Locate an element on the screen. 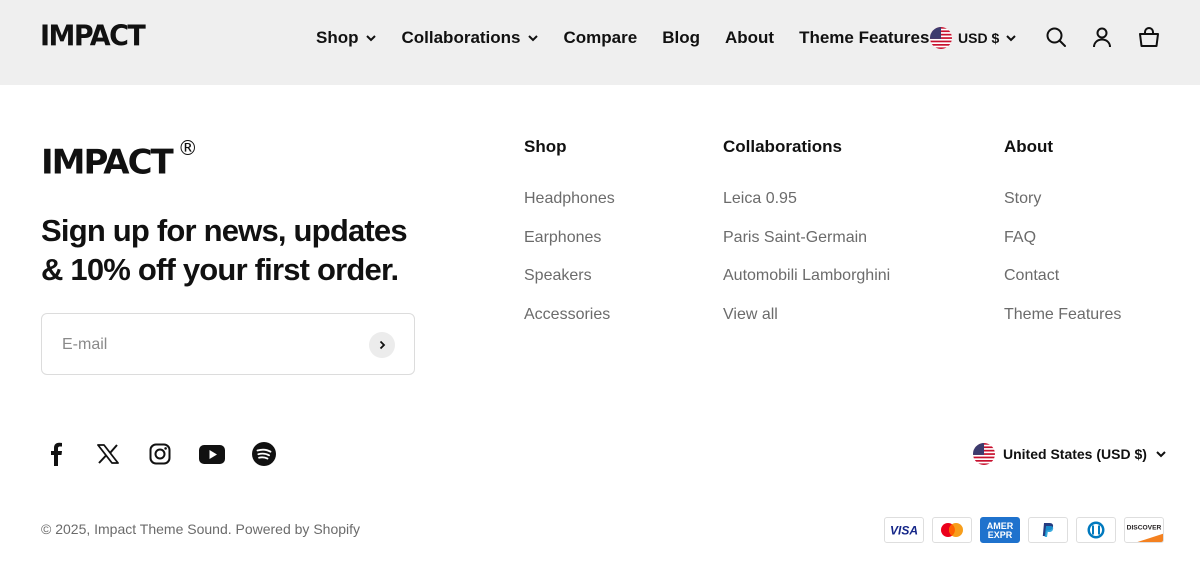  svg-text: DISCOVER is located at coordinates (1144, 528).